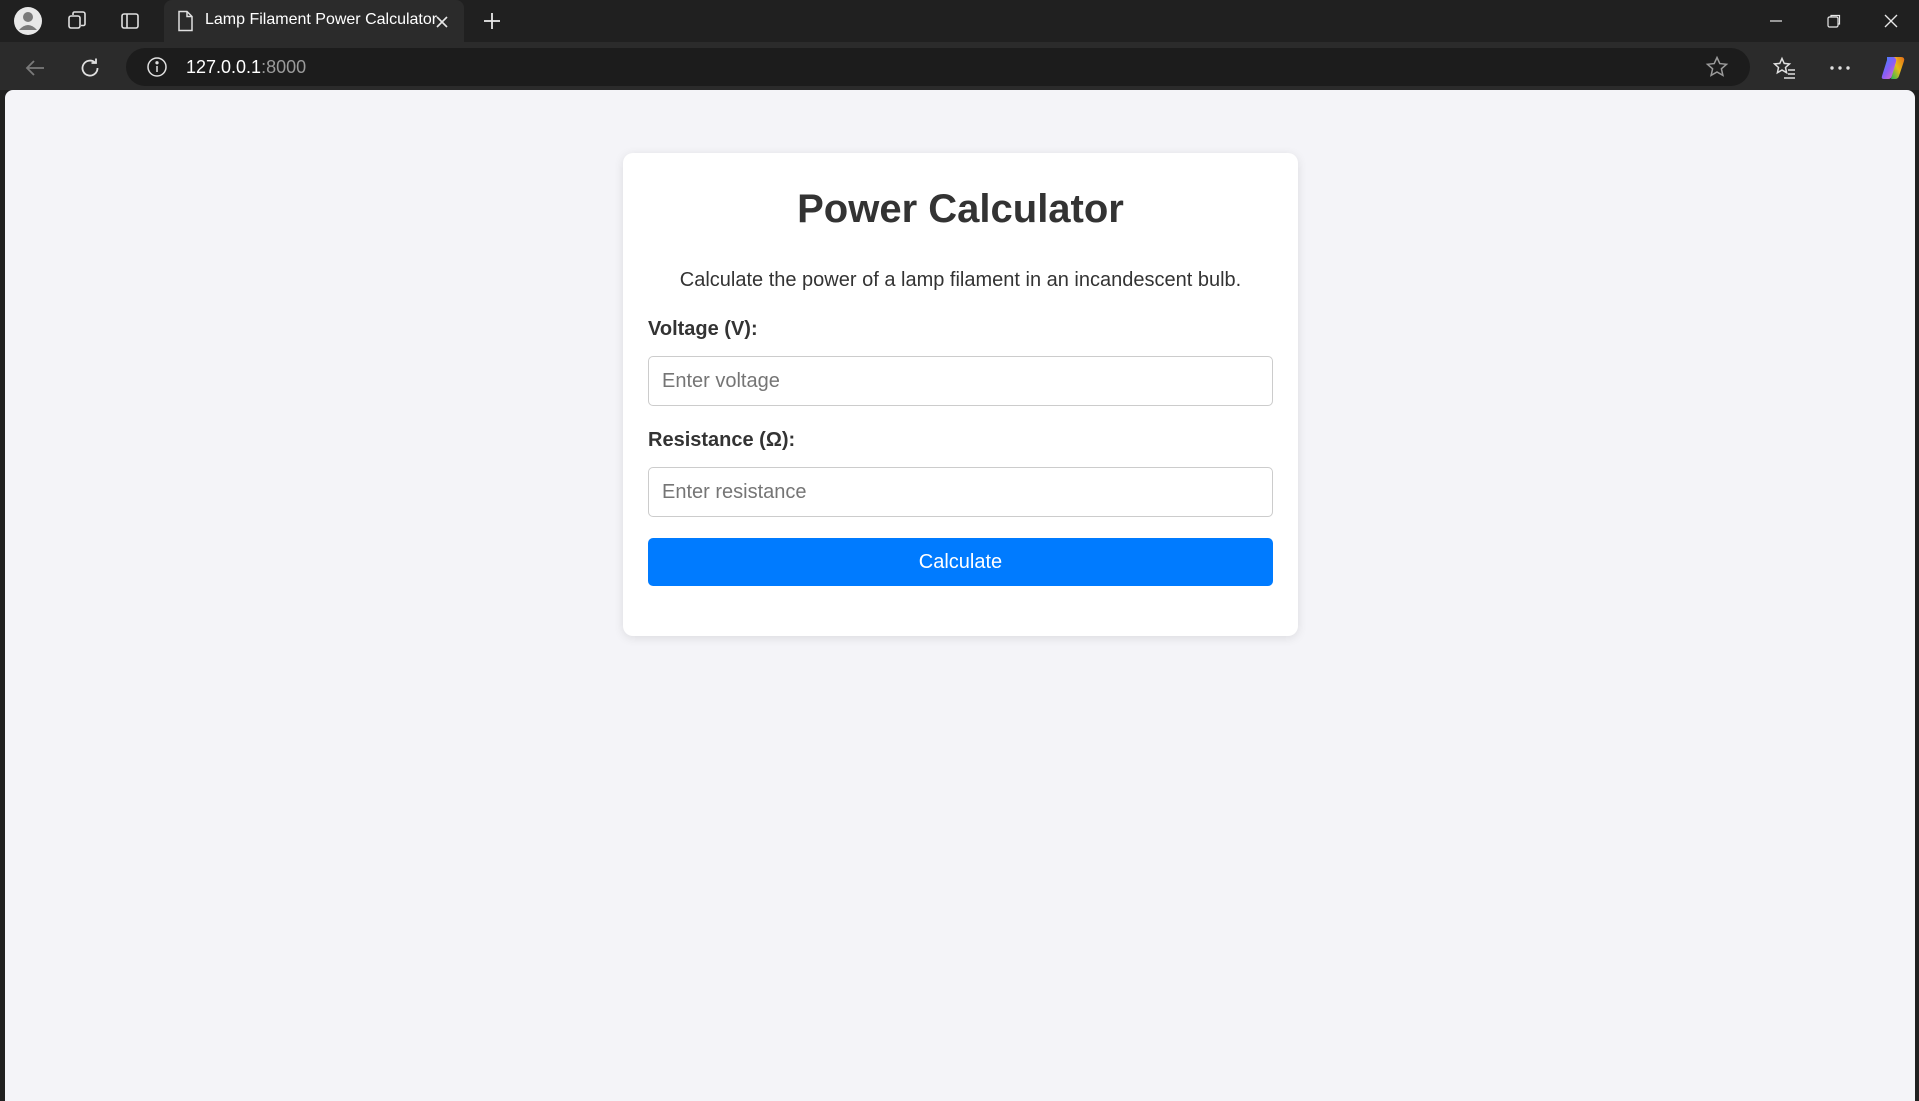 This screenshot has width=1919, height=1101. Describe the element at coordinates (960, 381) in the screenshot. I see `voltage-input` at that location.